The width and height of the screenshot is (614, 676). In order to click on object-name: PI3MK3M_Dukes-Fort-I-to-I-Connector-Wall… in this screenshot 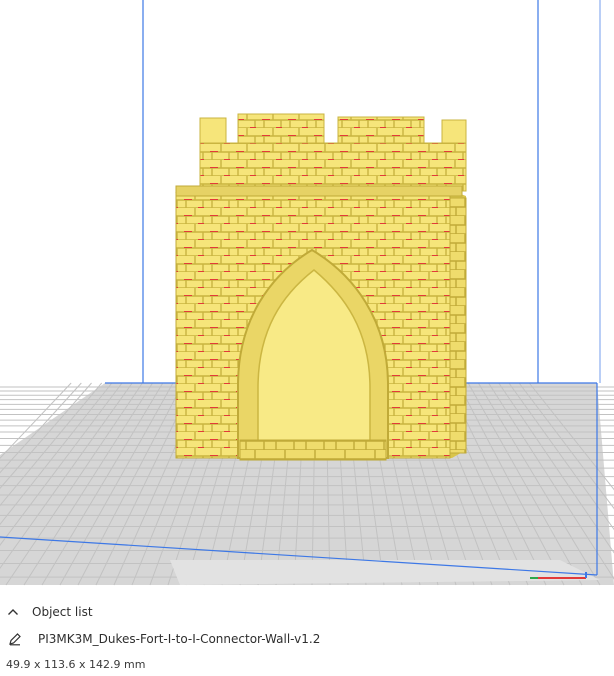, I will do `click(179, 639)`.